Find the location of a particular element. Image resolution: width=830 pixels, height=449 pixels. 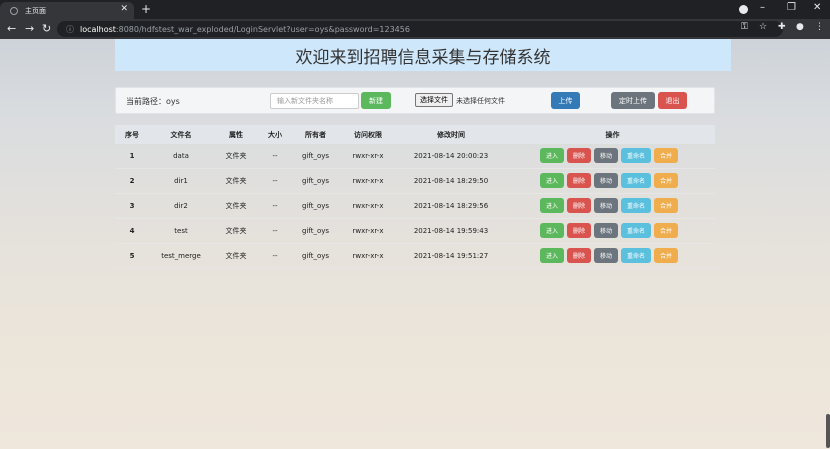

browser-tab: 主页面 ✕ is located at coordinates (67, 10).